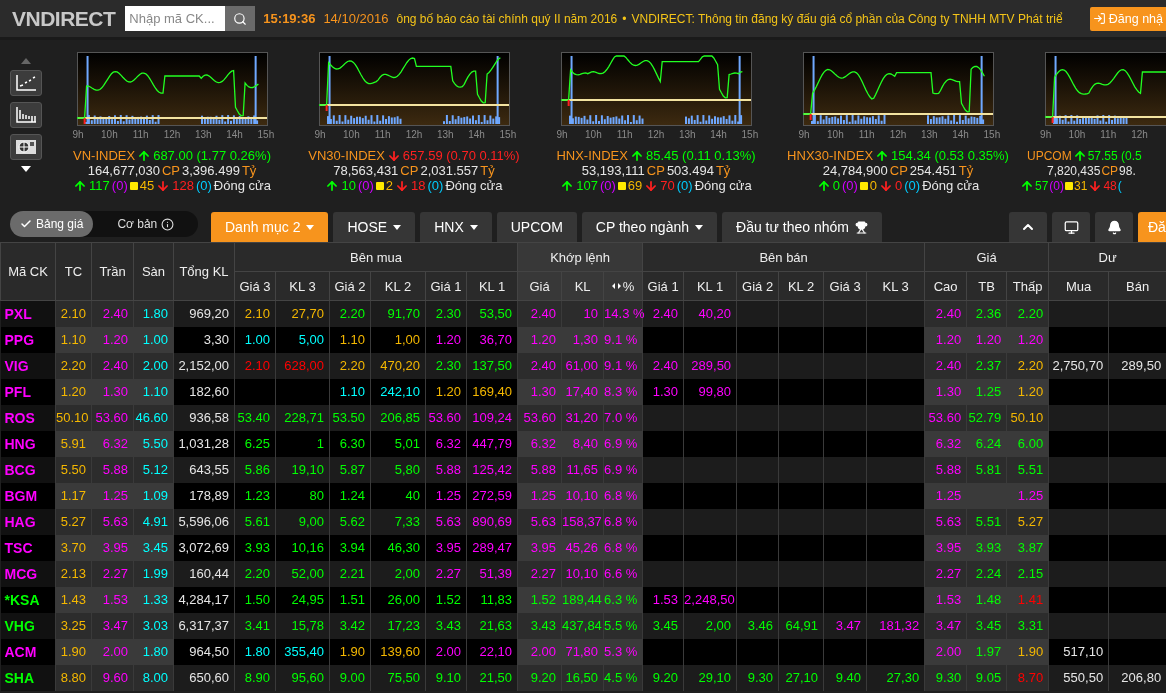 The image size is (1166, 693). What do you see at coordinates (582, 521) in the screenshot?
I see `table-cell: 158,37` at bounding box center [582, 521].